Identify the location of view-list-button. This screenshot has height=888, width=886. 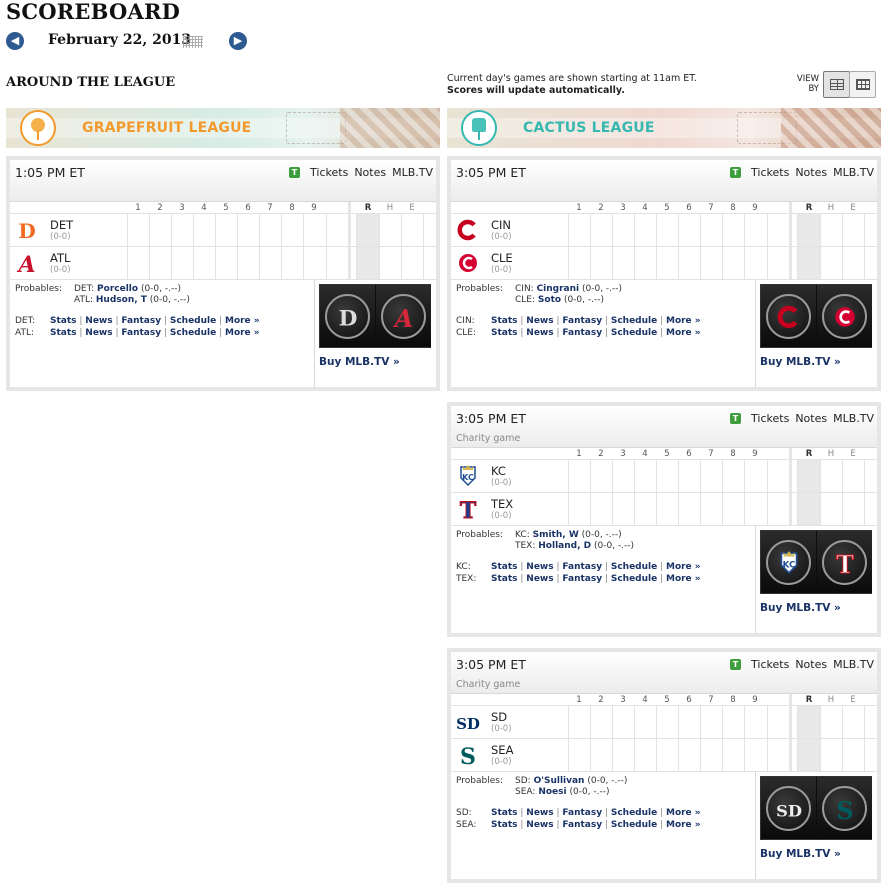
(836, 84).